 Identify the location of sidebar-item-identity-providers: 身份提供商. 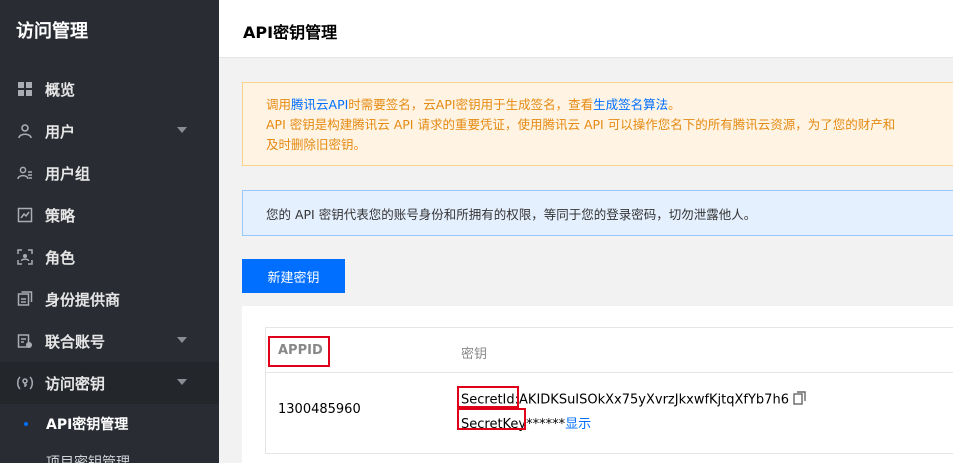
(109, 299).